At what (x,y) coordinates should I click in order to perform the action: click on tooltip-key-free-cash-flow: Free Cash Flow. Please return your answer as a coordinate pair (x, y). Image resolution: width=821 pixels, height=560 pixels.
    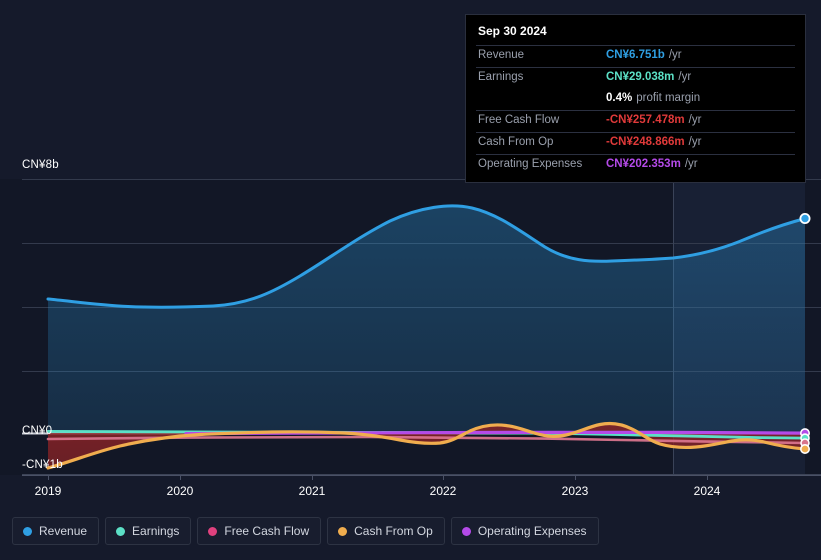
    Looking at the image, I should click on (519, 120).